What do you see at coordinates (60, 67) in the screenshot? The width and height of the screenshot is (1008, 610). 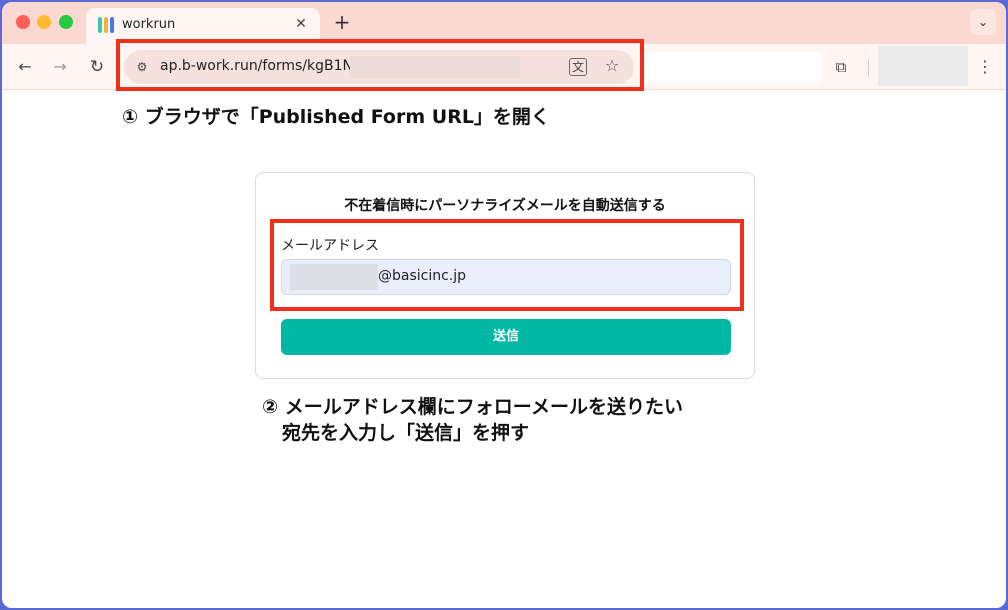 I see `forward-arrow-icon: →` at bounding box center [60, 67].